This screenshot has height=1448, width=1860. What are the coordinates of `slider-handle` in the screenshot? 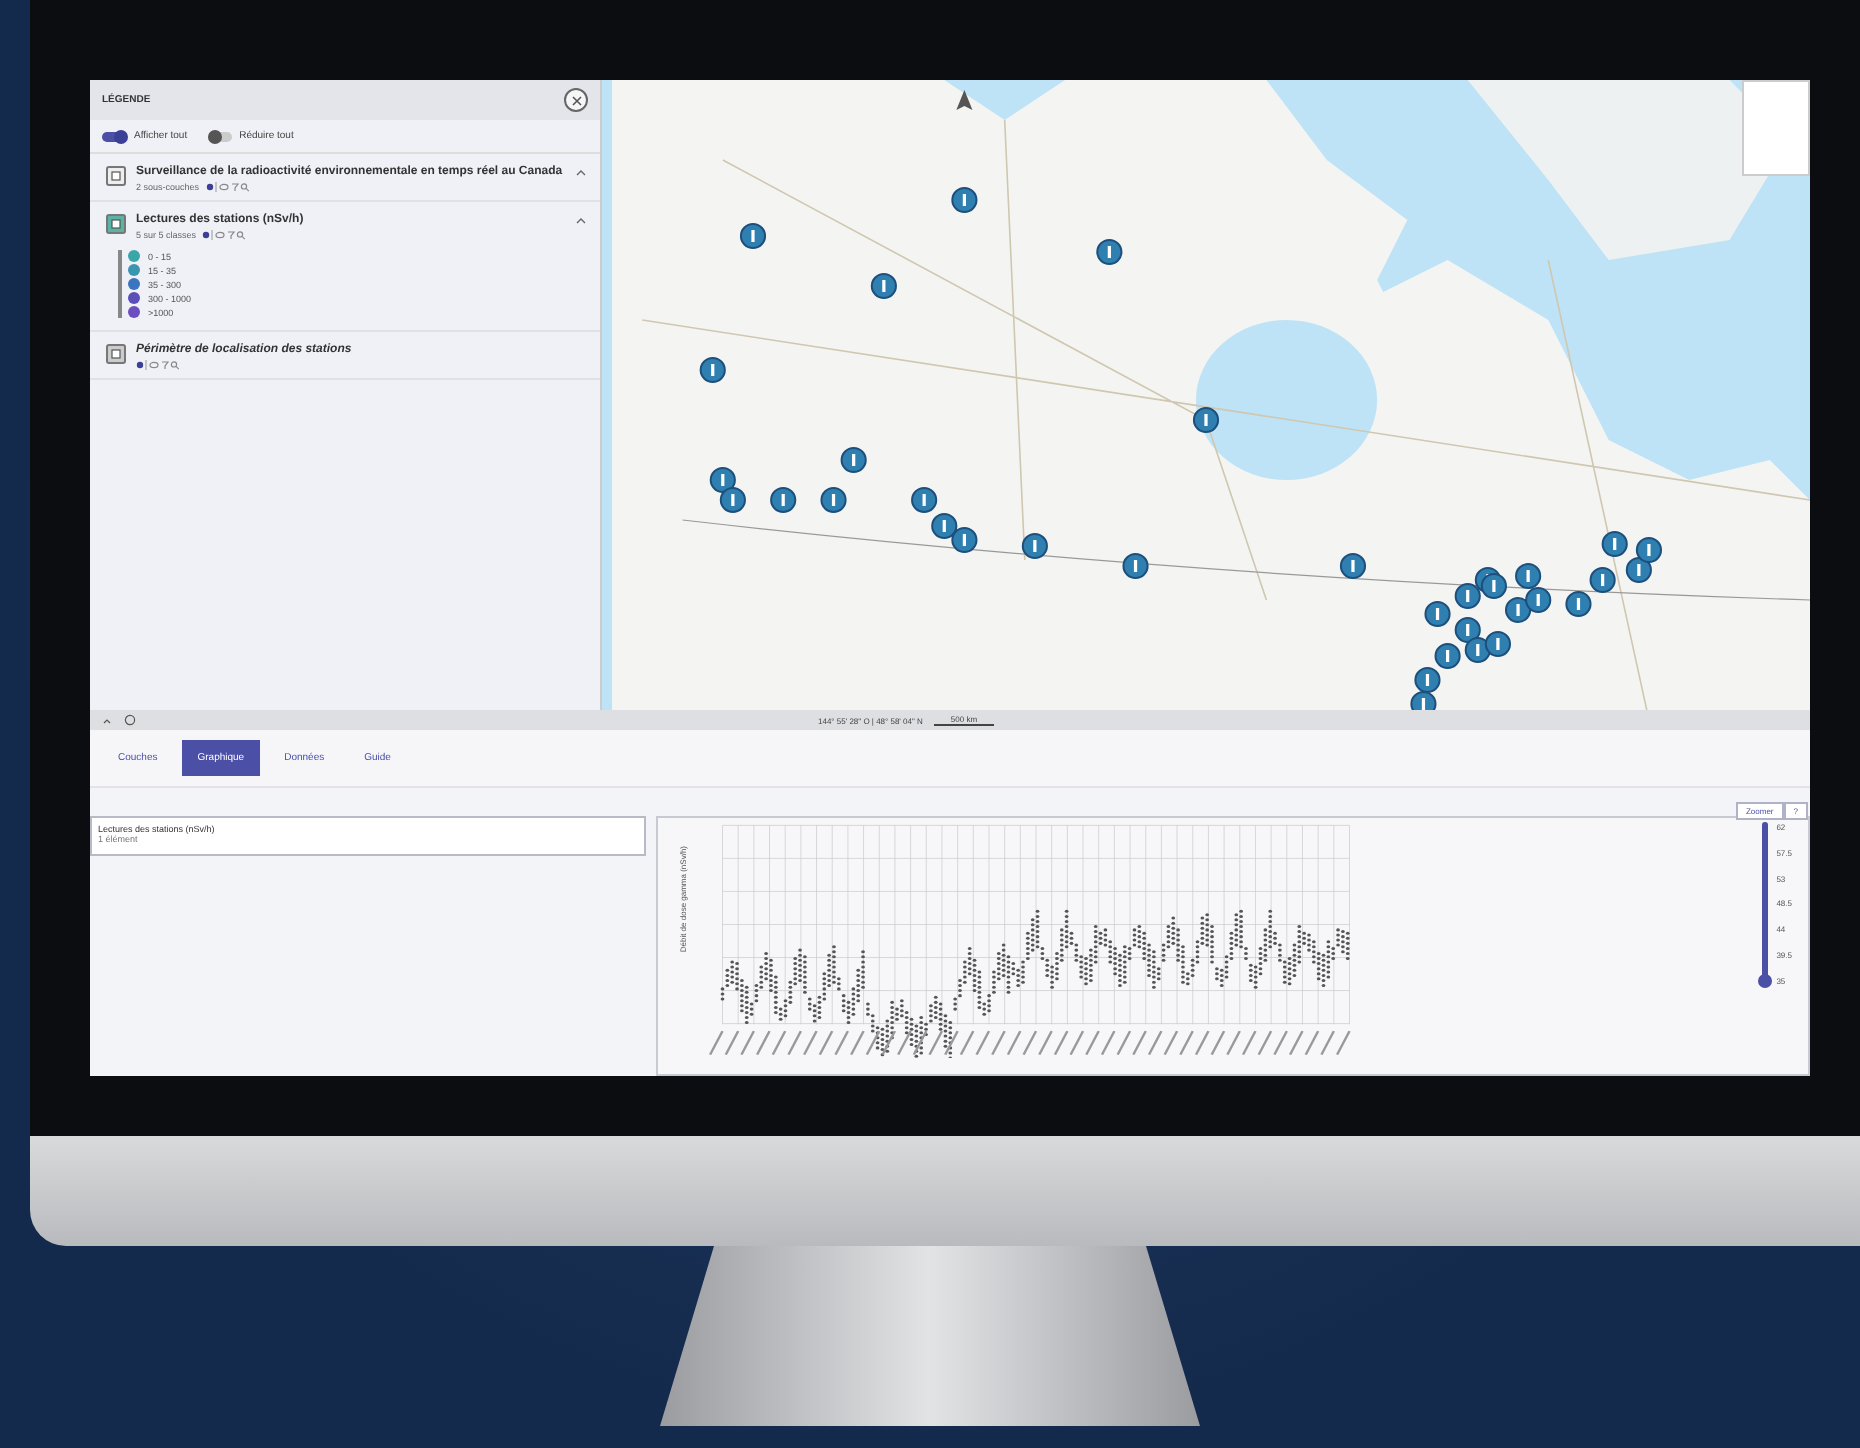 It's located at (1765, 981).